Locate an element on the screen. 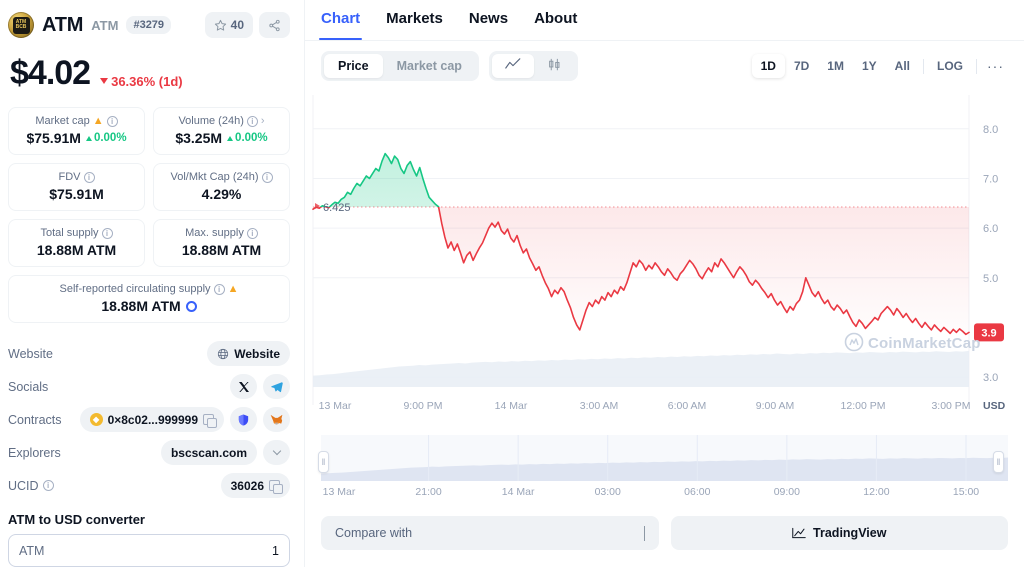  compare-with-dropdown: Compare with is located at coordinates (490, 533).